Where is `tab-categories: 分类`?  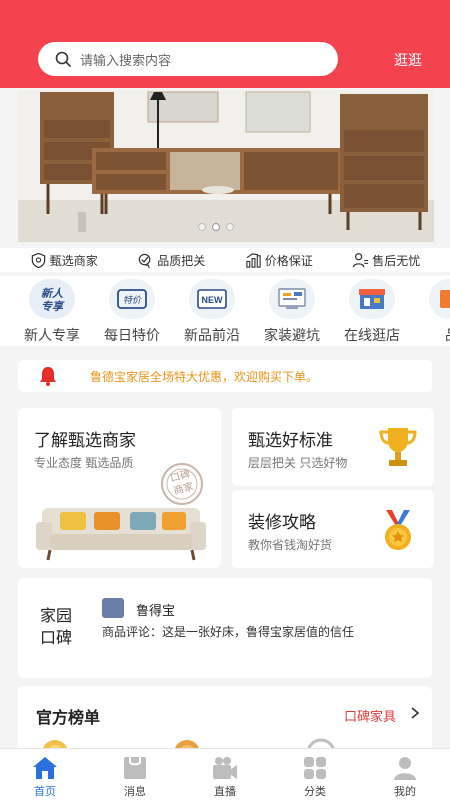 tab-categories: 分类 is located at coordinates (315, 774).